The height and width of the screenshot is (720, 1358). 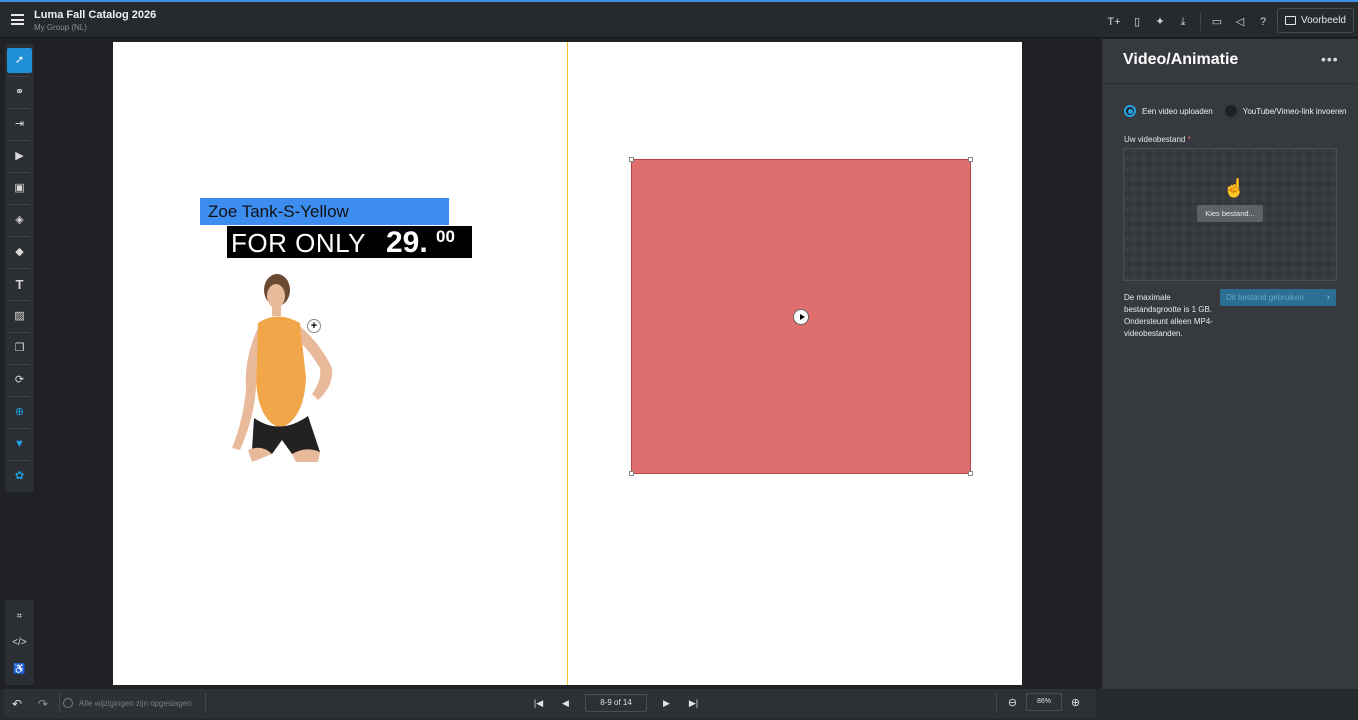 I want to click on price-amount: 29., so click(x=407, y=242).